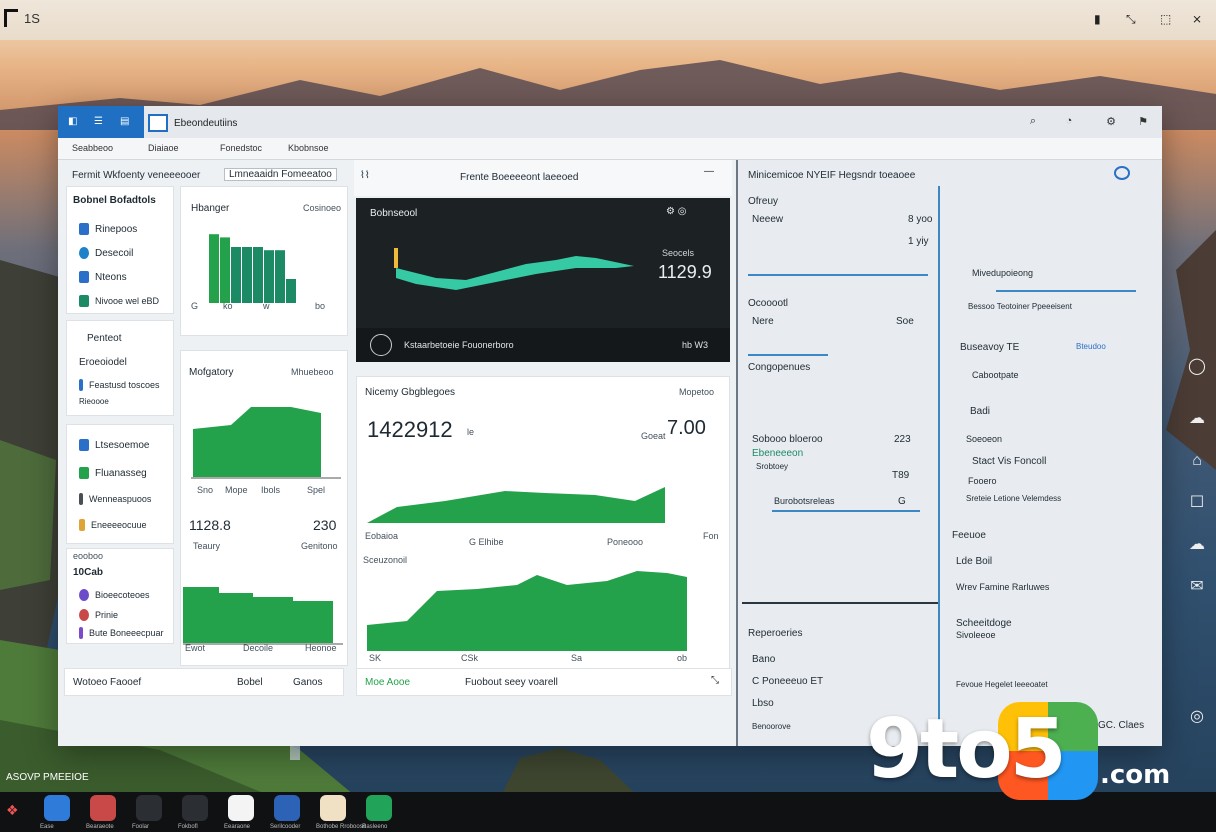 The image size is (1216, 832). What do you see at coordinates (1197, 369) in the screenshot?
I see `circle-icon: ◯` at bounding box center [1197, 369].